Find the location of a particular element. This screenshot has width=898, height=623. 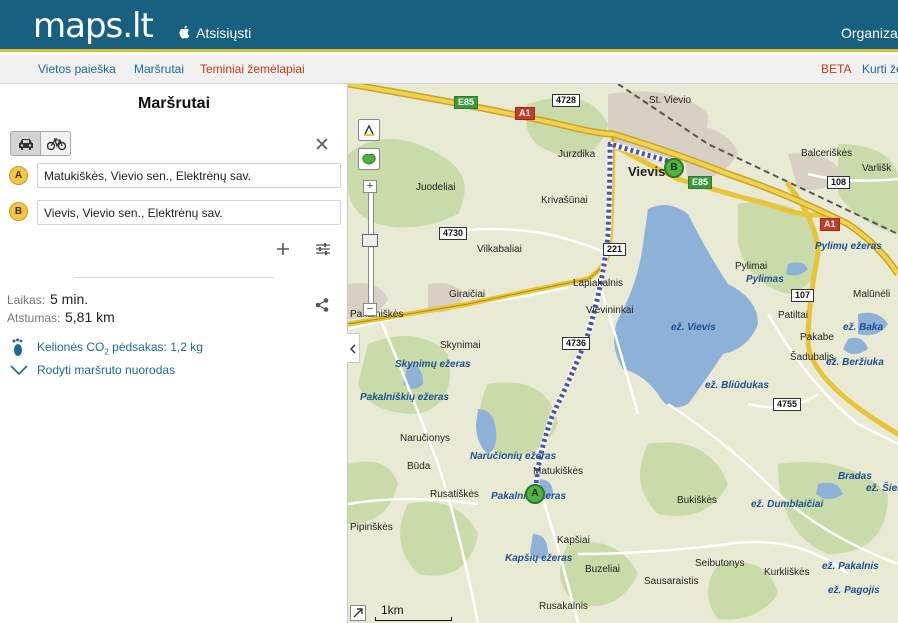

place-label: Balceriškės is located at coordinates (827, 153).